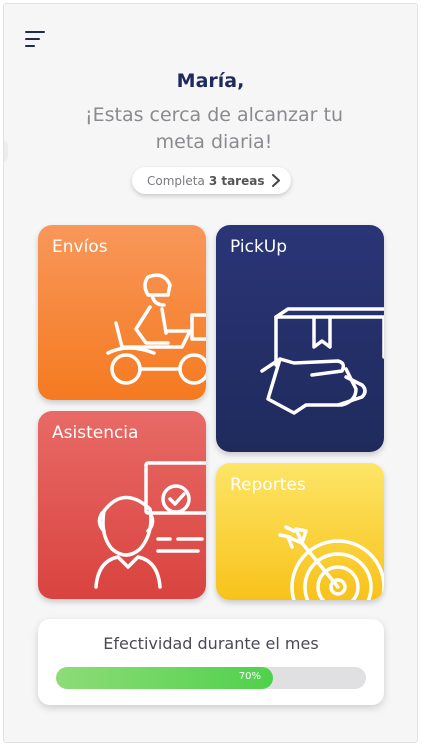 This screenshot has height=748, width=422. What do you see at coordinates (156, 329) in the screenshot?
I see `delivery-scooter-icon` at bounding box center [156, 329].